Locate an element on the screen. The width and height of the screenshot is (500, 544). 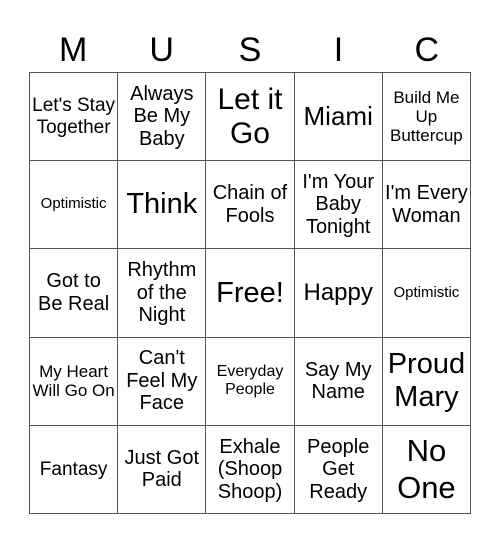
bingo-cell: Let it Go is located at coordinates (250, 117).